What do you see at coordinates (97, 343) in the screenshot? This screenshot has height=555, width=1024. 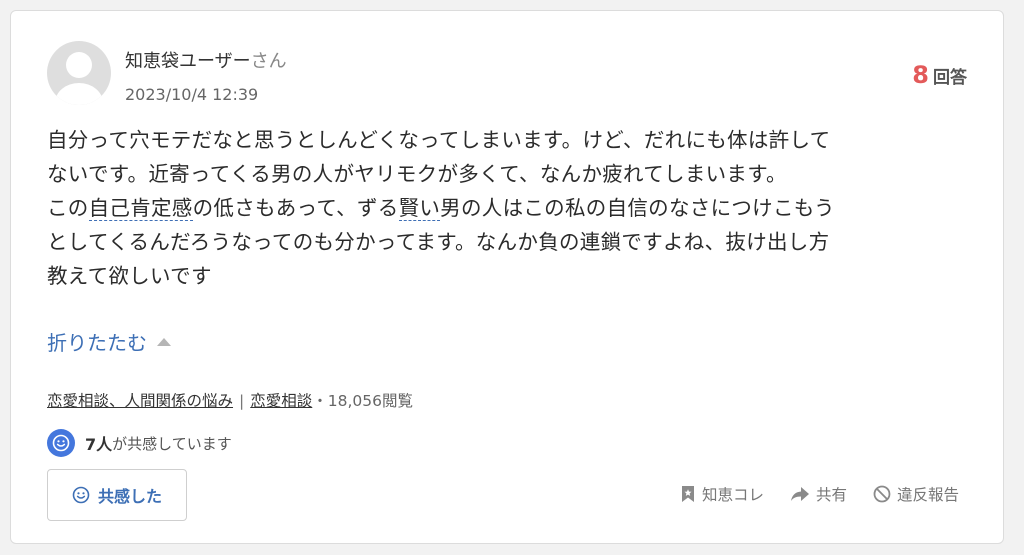 I see `collapse-label: 折りたたむ` at bounding box center [97, 343].